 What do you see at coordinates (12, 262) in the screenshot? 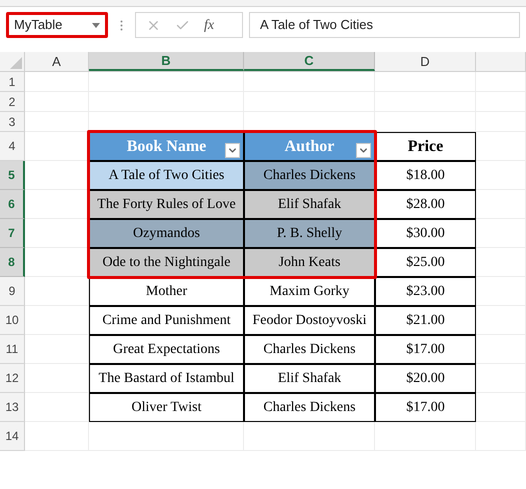
I see `row-header: 8` at bounding box center [12, 262].